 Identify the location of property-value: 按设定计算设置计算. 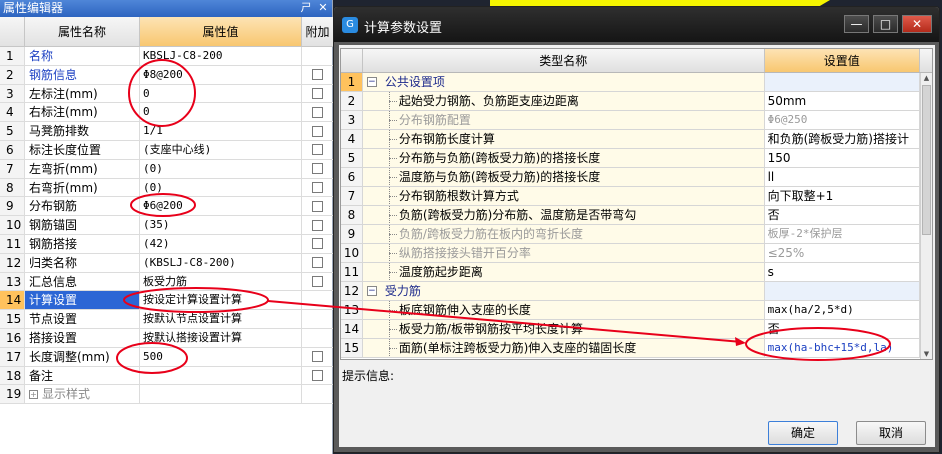
(221, 300).